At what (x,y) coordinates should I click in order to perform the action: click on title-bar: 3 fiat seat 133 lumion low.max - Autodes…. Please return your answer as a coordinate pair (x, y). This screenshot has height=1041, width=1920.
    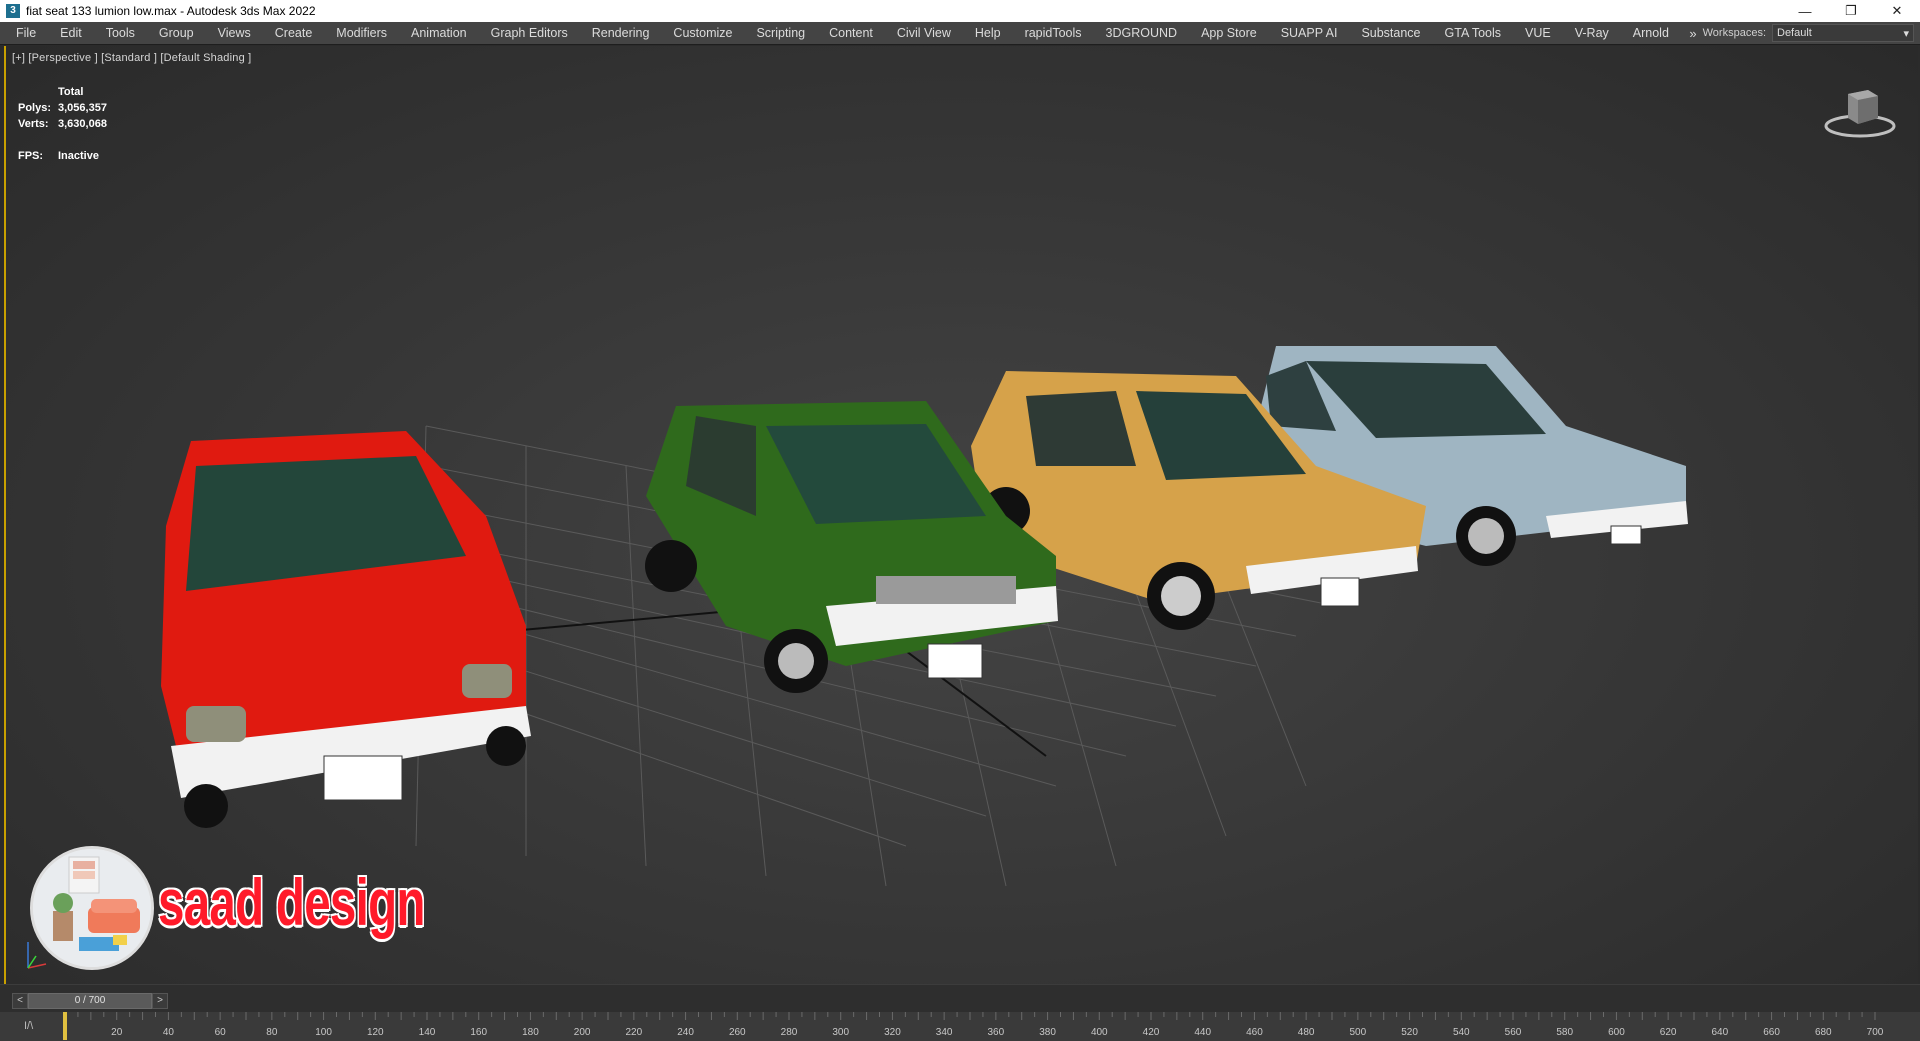
    Looking at the image, I should click on (960, 11).